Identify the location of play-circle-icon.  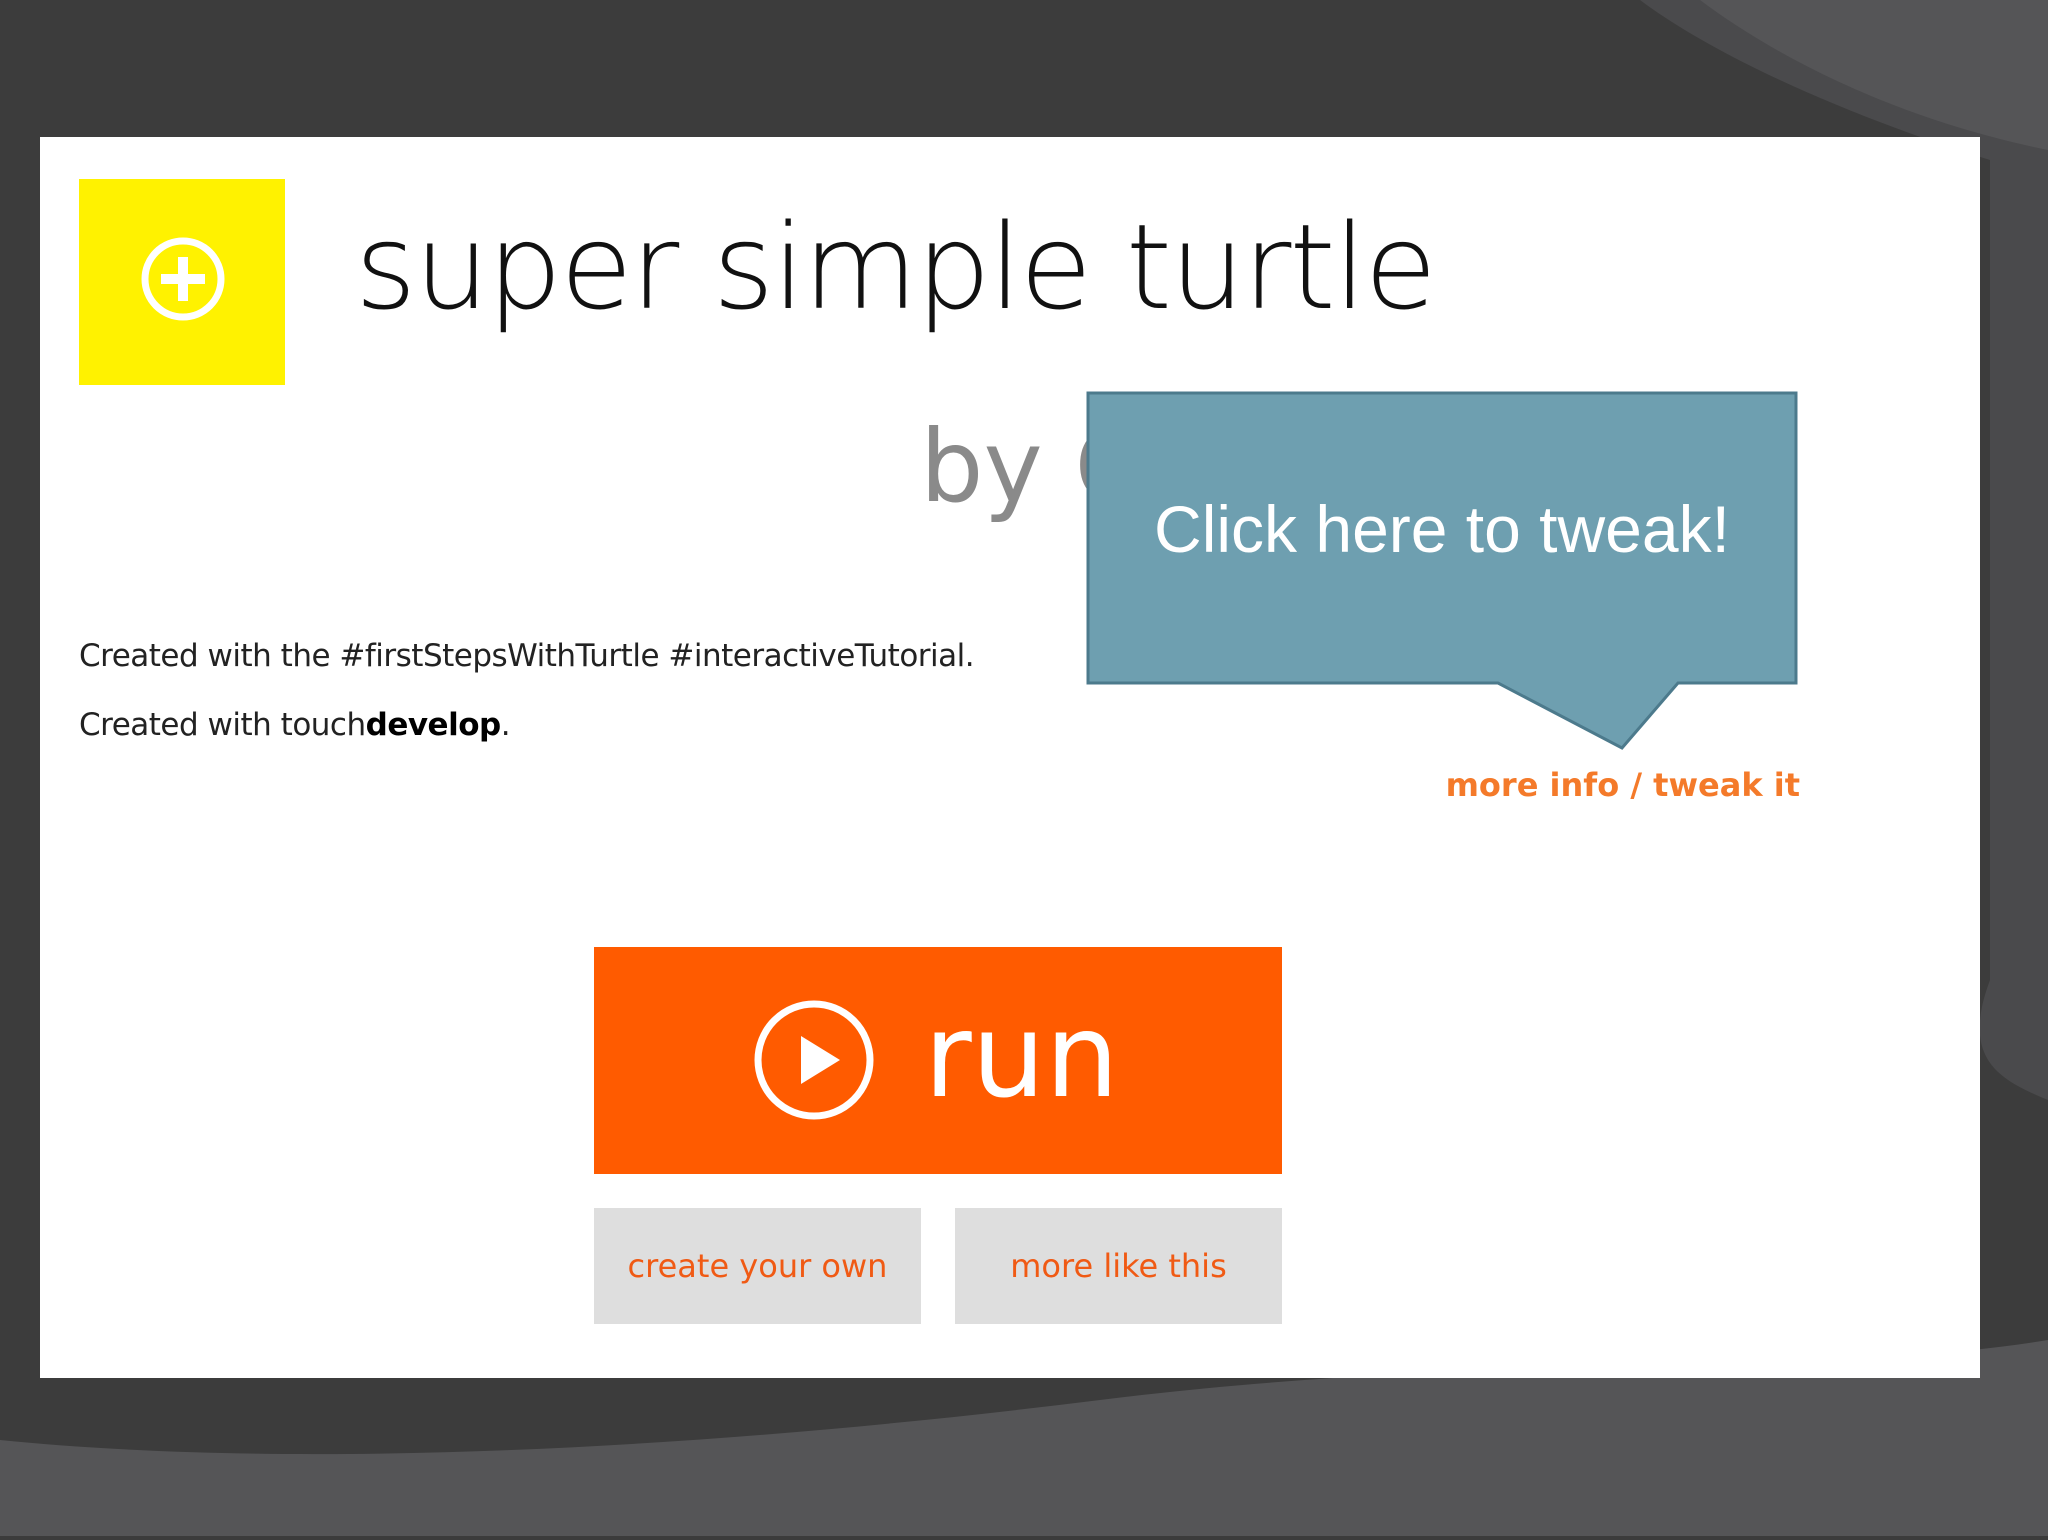
(814, 1060).